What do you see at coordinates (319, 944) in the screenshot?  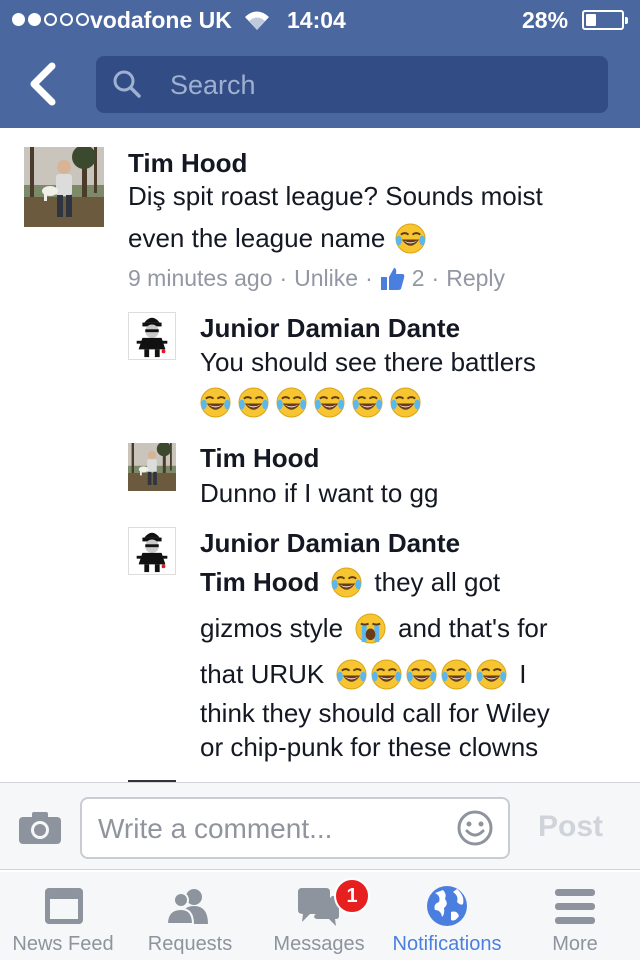 I see `tab-label: Messages` at bounding box center [319, 944].